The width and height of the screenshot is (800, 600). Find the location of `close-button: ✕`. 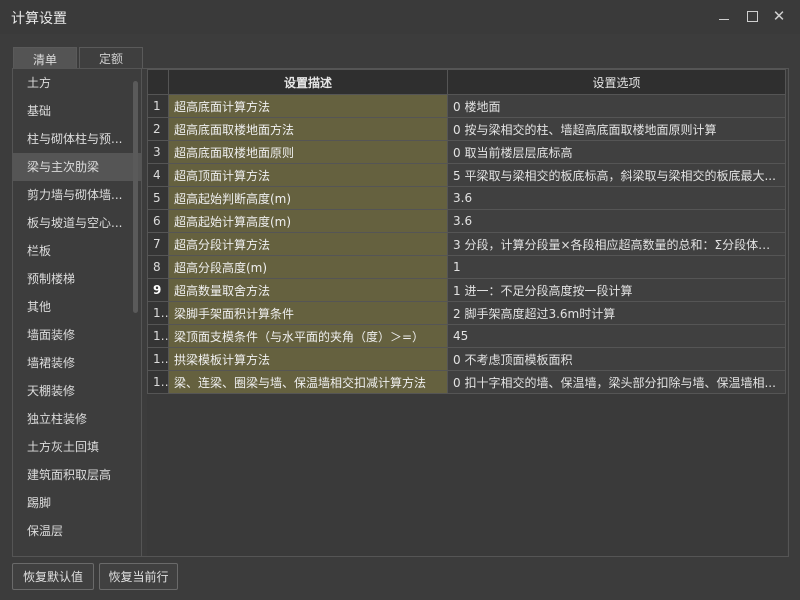

close-button: ✕ is located at coordinates (779, 16).